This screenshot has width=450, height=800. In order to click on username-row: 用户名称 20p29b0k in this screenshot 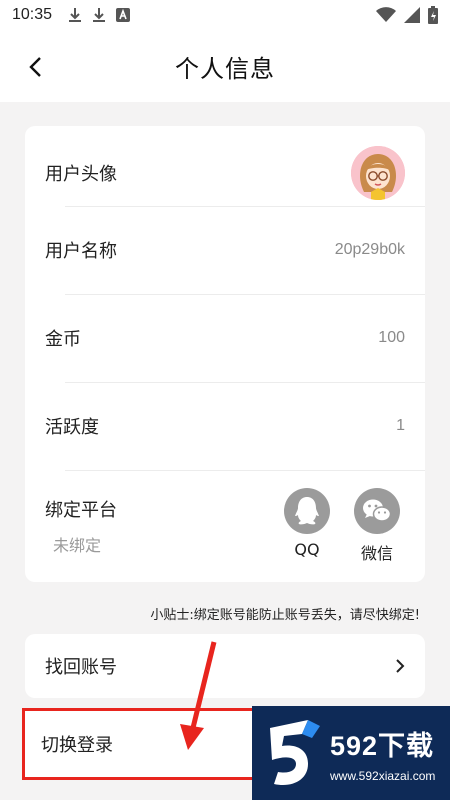, I will do `click(225, 250)`.